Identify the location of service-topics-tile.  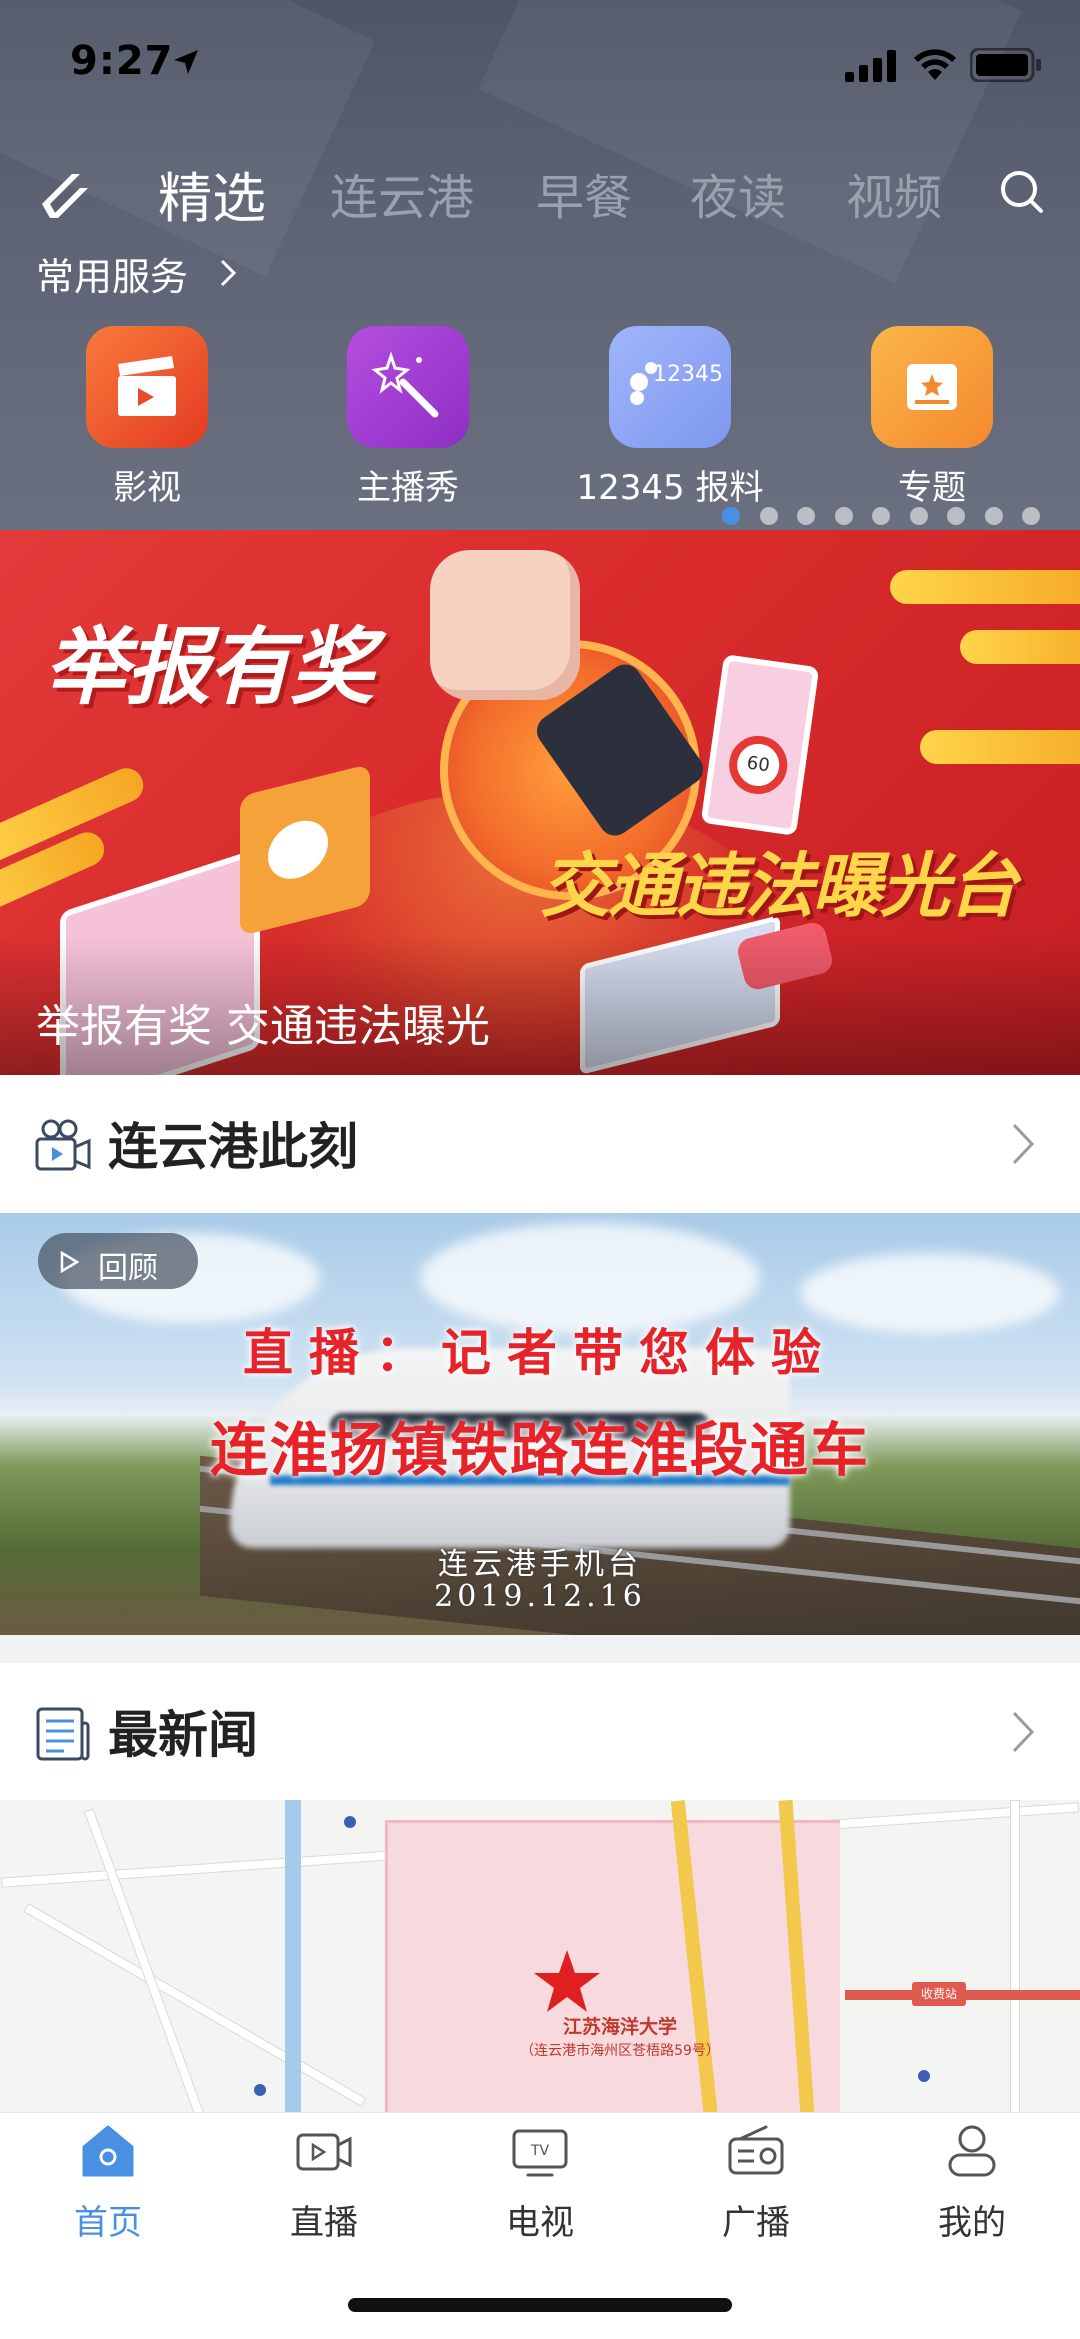
(932, 387).